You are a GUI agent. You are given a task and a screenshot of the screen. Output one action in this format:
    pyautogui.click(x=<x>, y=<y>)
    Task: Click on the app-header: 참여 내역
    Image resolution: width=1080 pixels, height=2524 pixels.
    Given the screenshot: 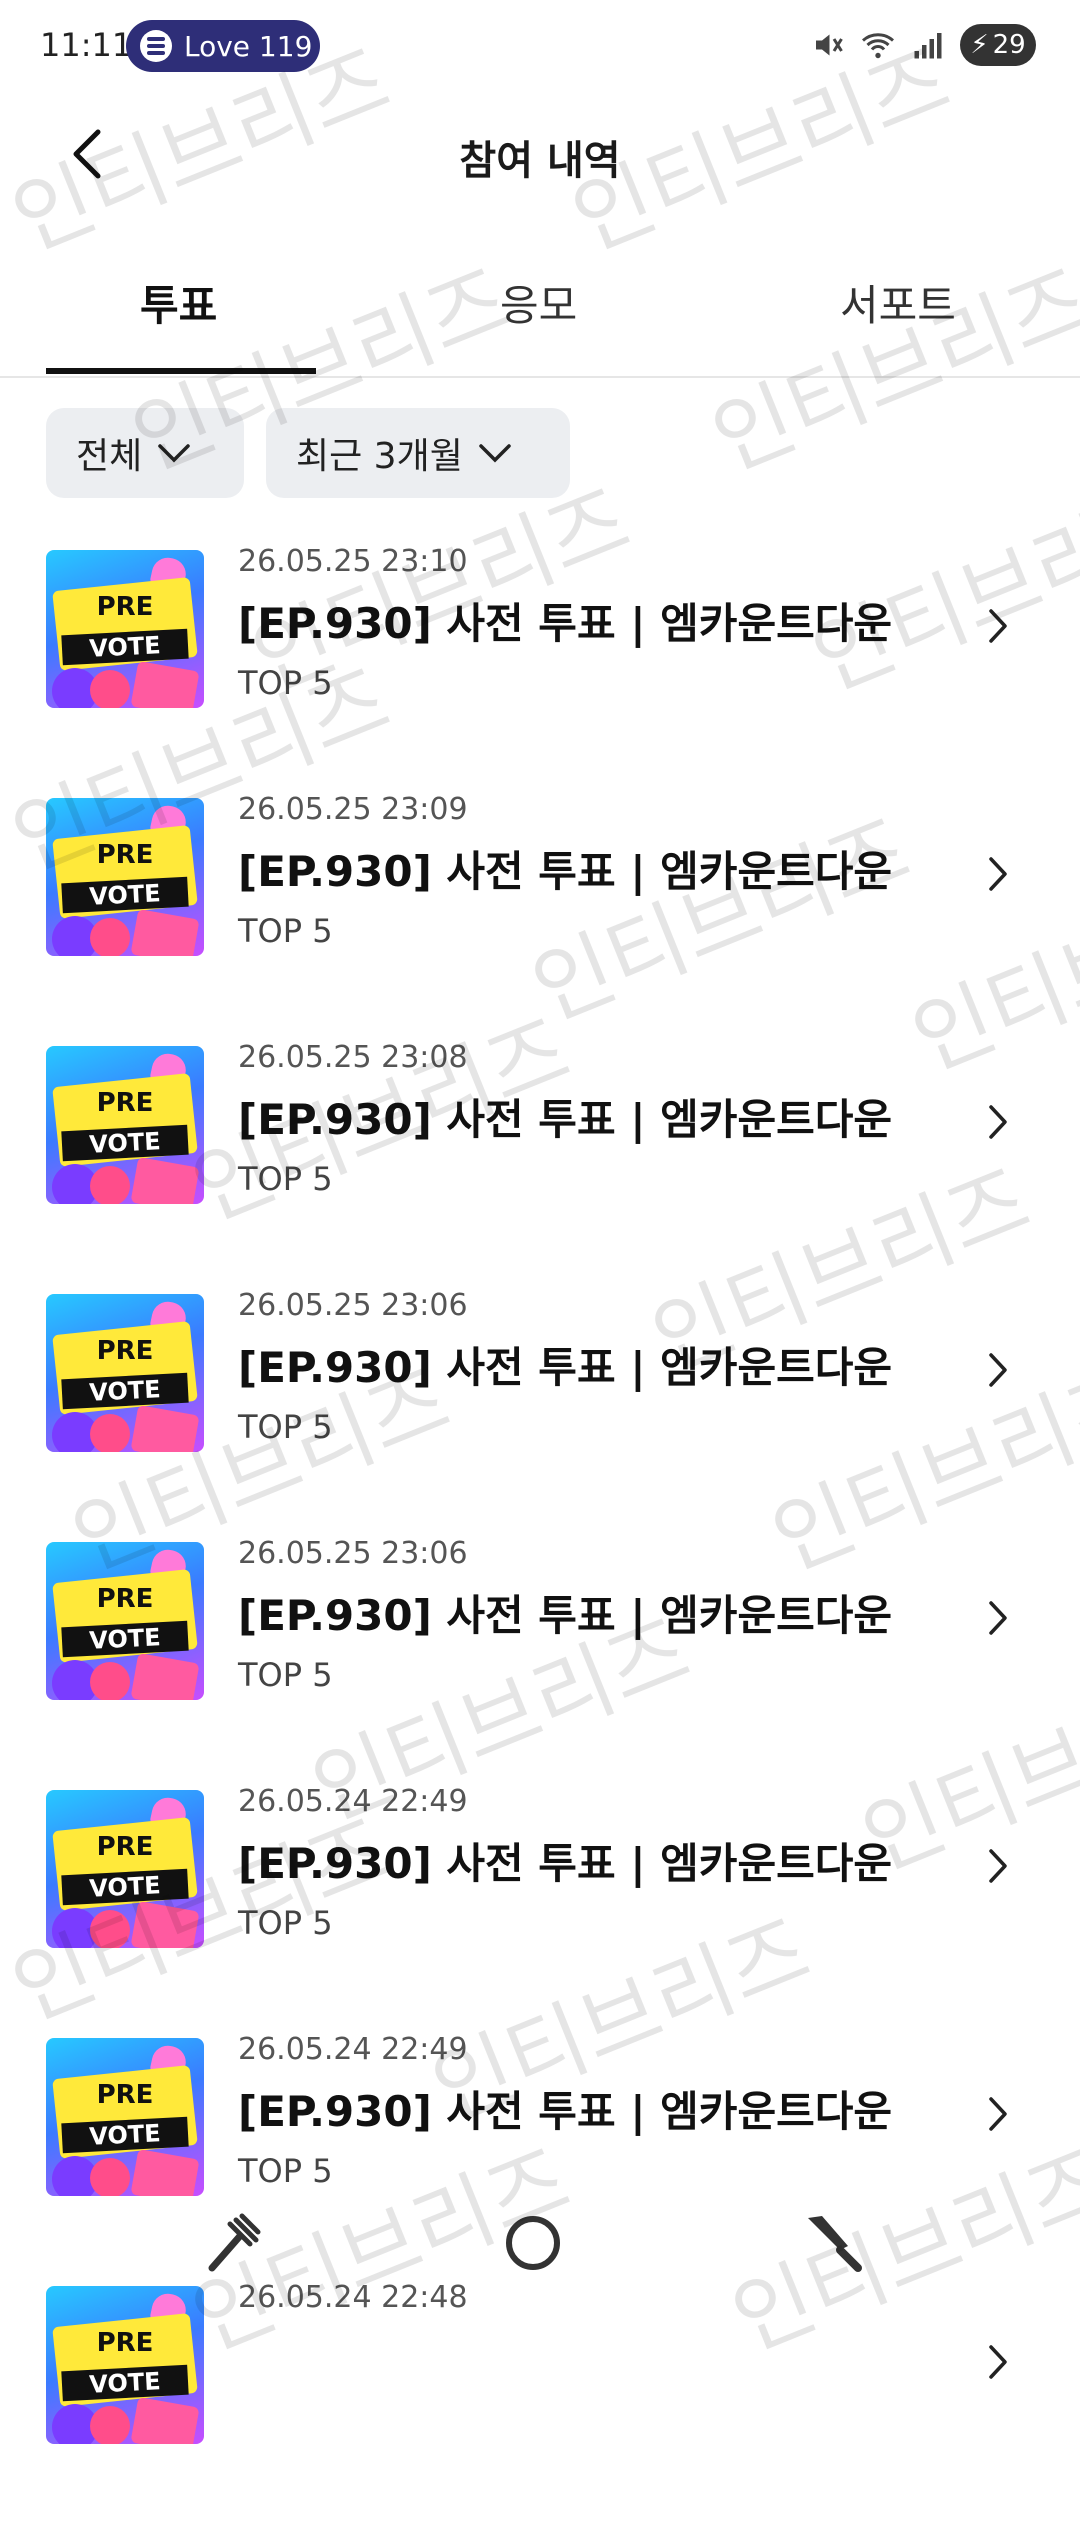 What is the action you would take?
    pyautogui.click(x=540, y=155)
    